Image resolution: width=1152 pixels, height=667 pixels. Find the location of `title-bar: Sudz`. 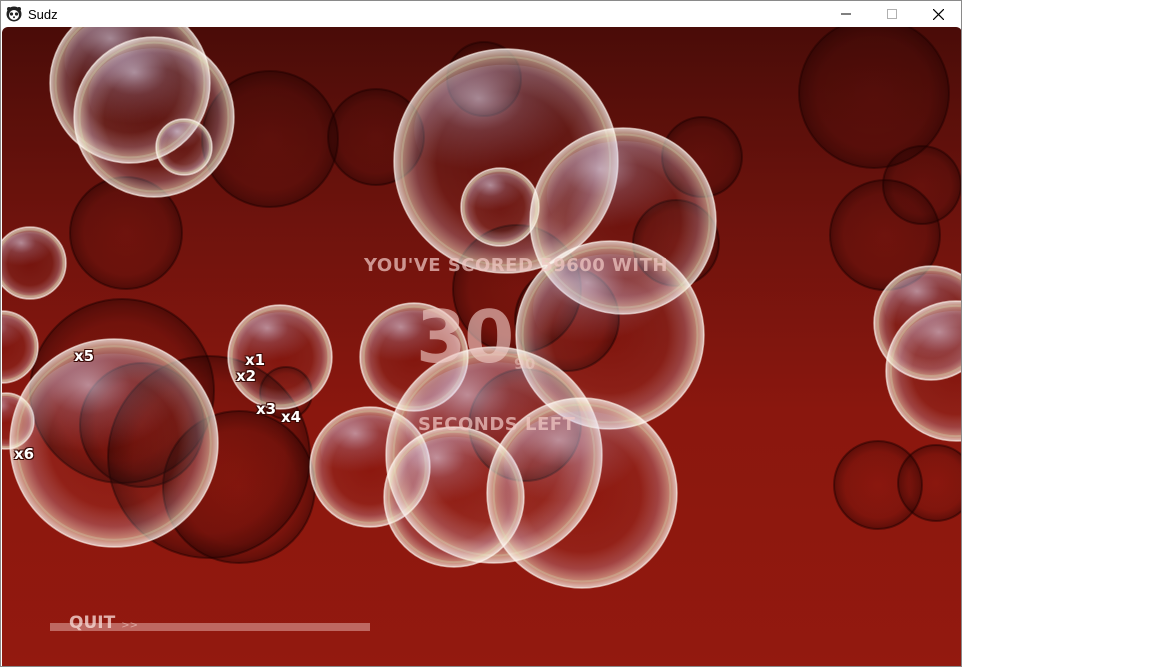

title-bar: Sudz is located at coordinates (481, 14).